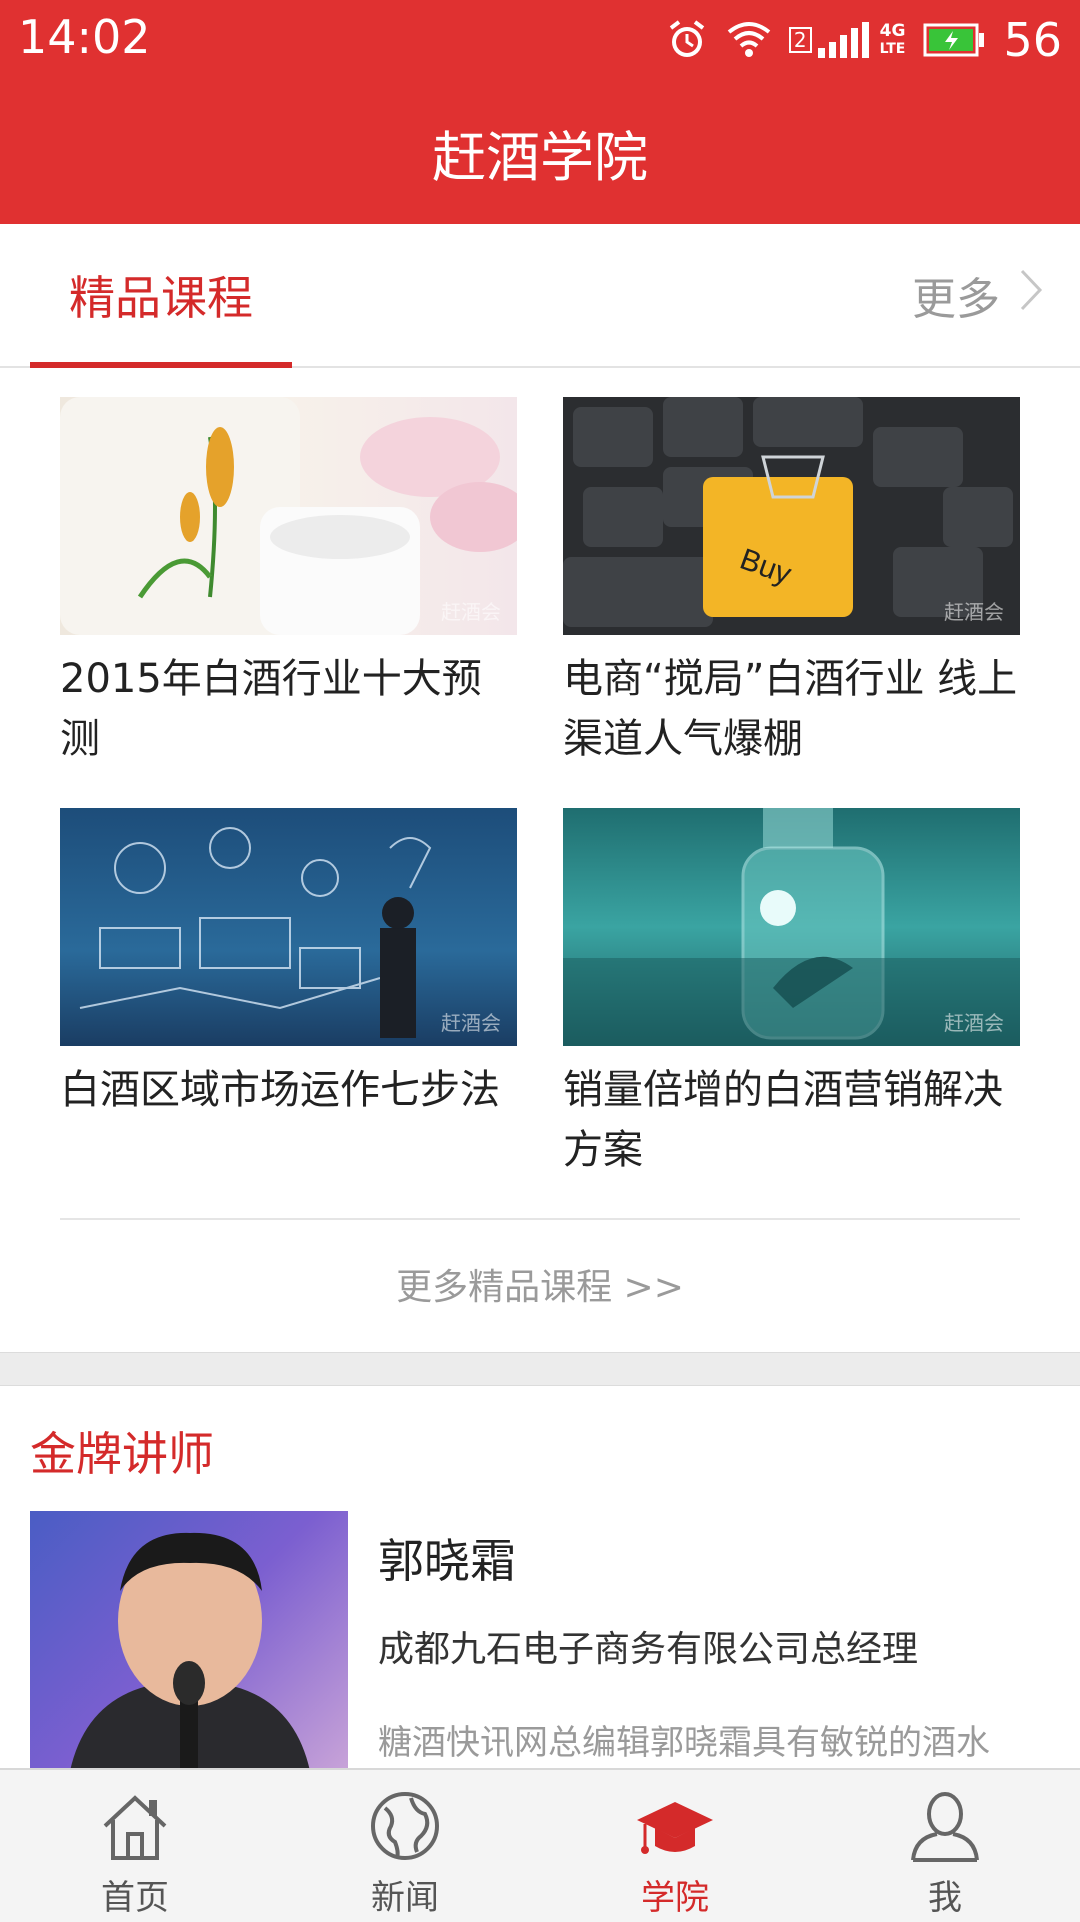 The height and width of the screenshot is (1922, 1080). Describe the element at coordinates (800, 40) in the screenshot. I see `sim-slot-label: 2` at that location.